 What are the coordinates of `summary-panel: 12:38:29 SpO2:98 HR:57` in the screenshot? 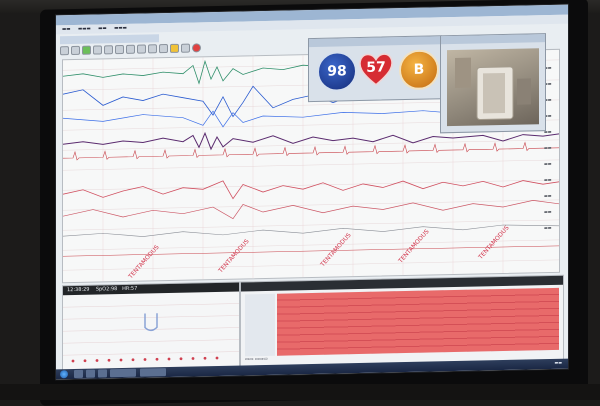 It's located at (151, 326).